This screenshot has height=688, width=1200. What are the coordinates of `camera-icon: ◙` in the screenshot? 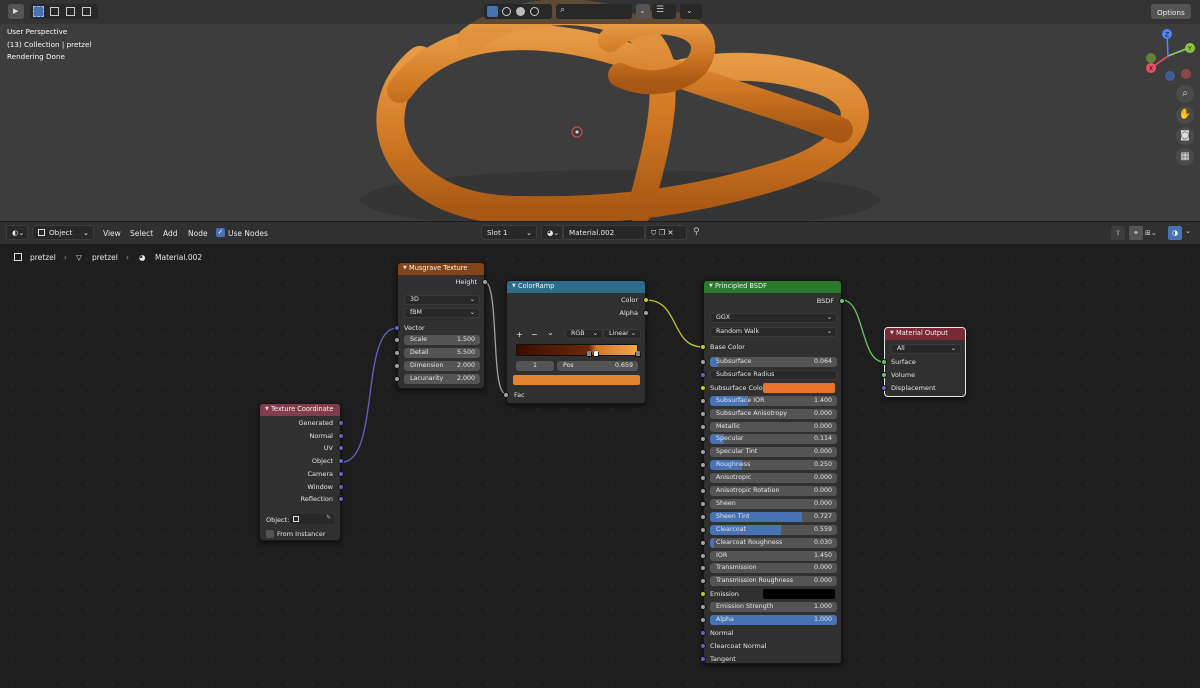 It's located at (1185, 136).